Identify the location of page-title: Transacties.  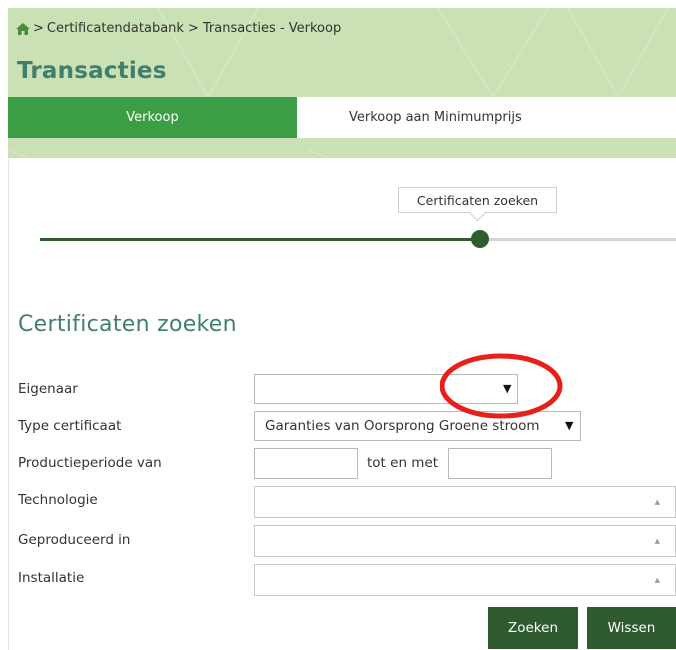
(92, 71).